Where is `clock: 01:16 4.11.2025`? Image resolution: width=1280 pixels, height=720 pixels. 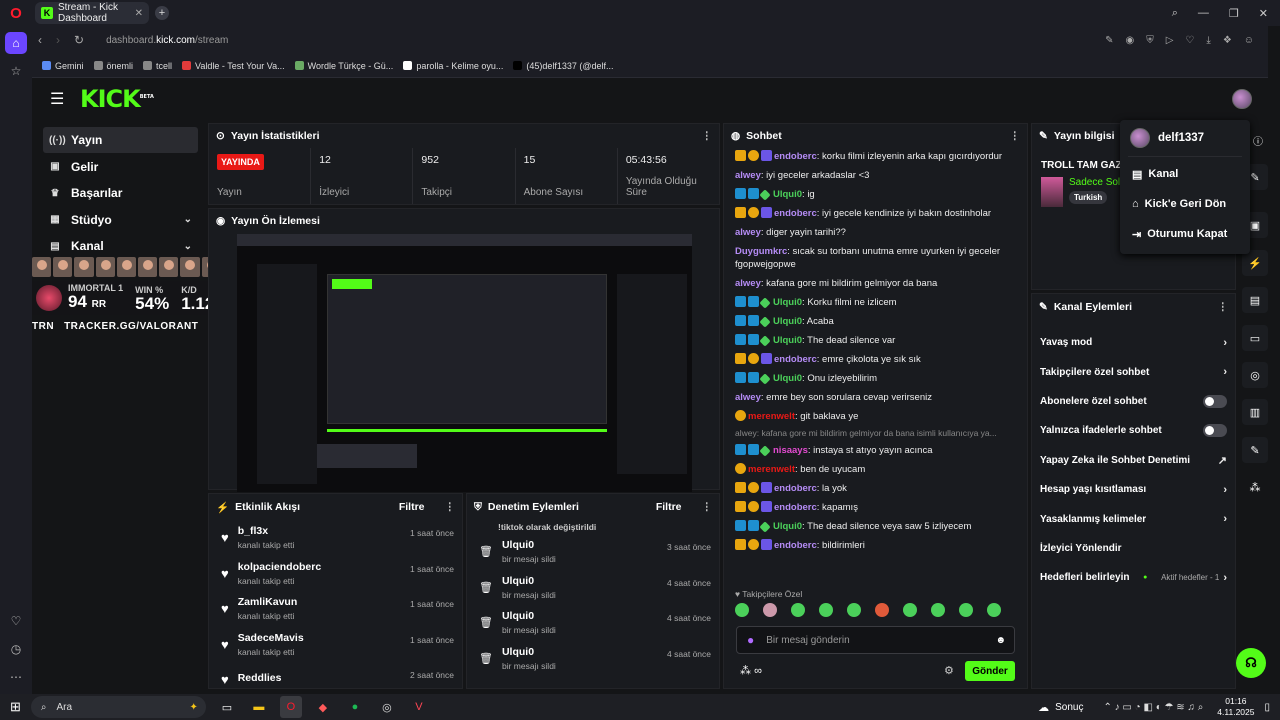 clock: 01:16 4.11.2025 is located at coordinates (1235, 707).